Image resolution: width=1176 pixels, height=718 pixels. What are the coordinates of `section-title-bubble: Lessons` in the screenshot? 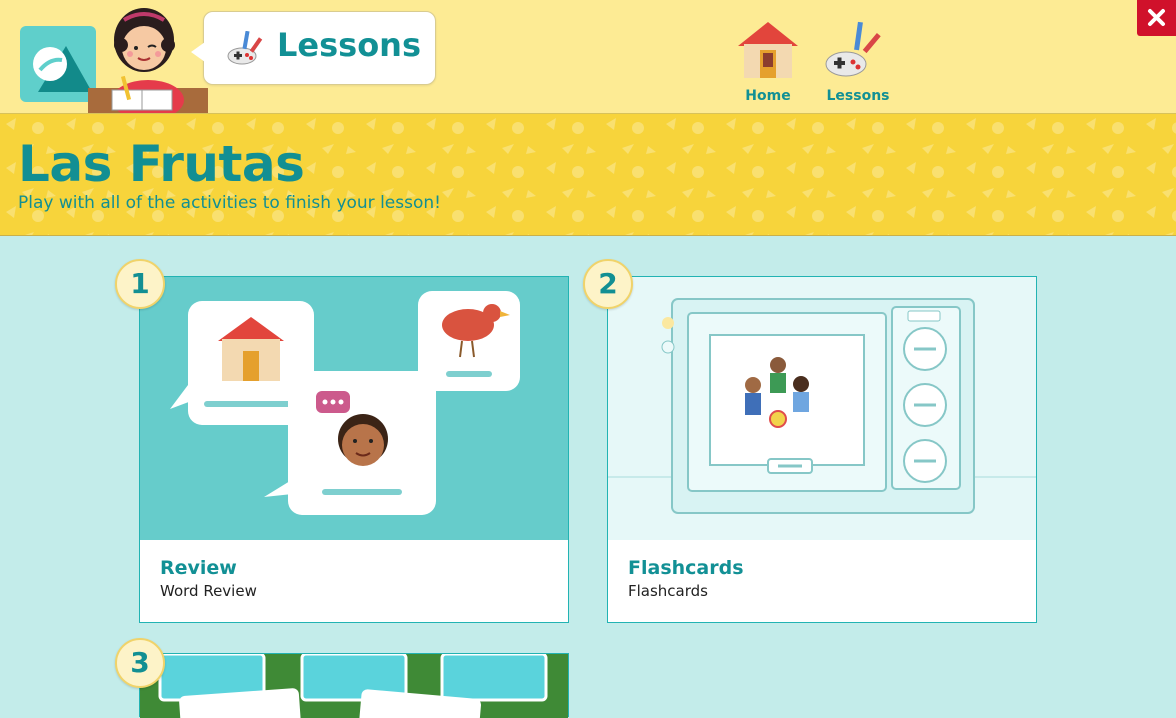 It's located at (313, 48).